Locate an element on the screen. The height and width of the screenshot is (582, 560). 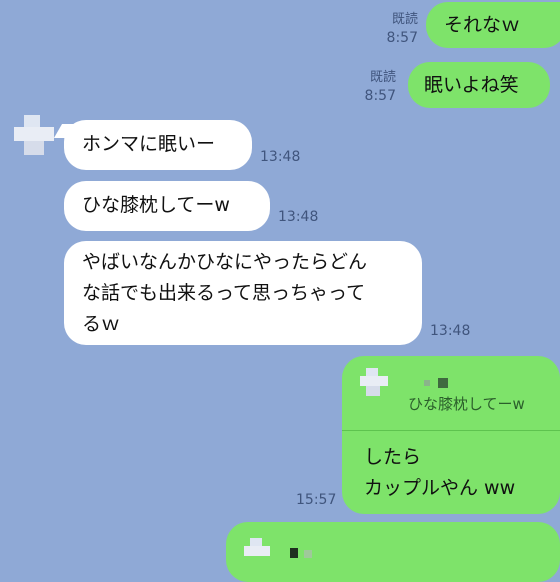
message-line: な話でも出来るって思っちゃって is located at coordinates (224, 293).